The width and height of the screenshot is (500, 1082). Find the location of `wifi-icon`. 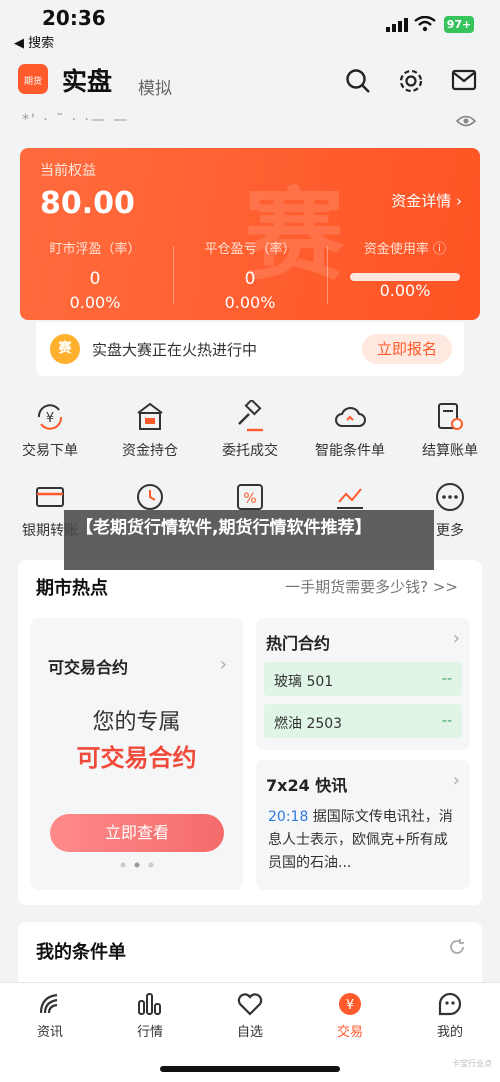

wifi-icon is located at coordinates (425, 24).